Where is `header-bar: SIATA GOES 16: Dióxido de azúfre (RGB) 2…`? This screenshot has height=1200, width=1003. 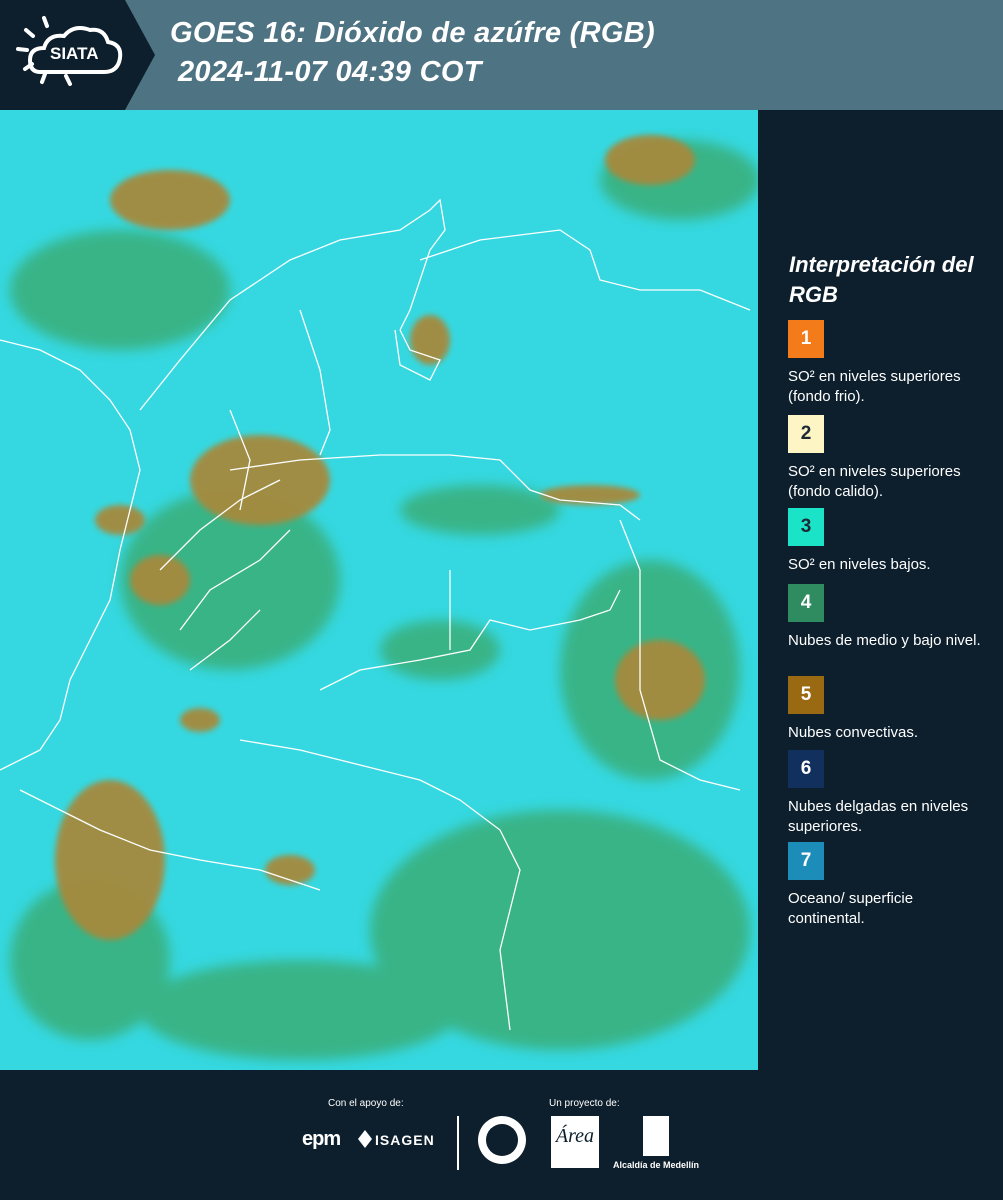 header-bar: SIATA GOES 16: Dióxido de azúfre (RGB) 2… is located at coordinates (501, 55).